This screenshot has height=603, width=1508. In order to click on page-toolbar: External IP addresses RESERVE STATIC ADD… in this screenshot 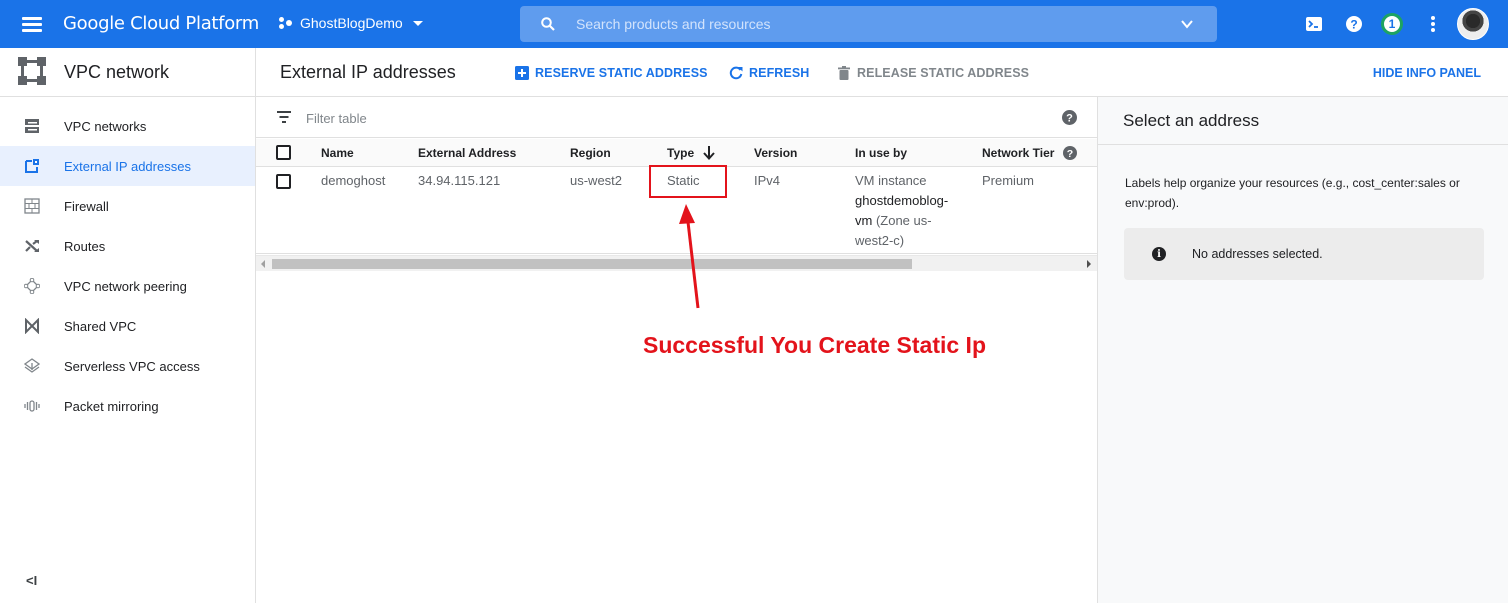, I will do `click(882, 72)`.